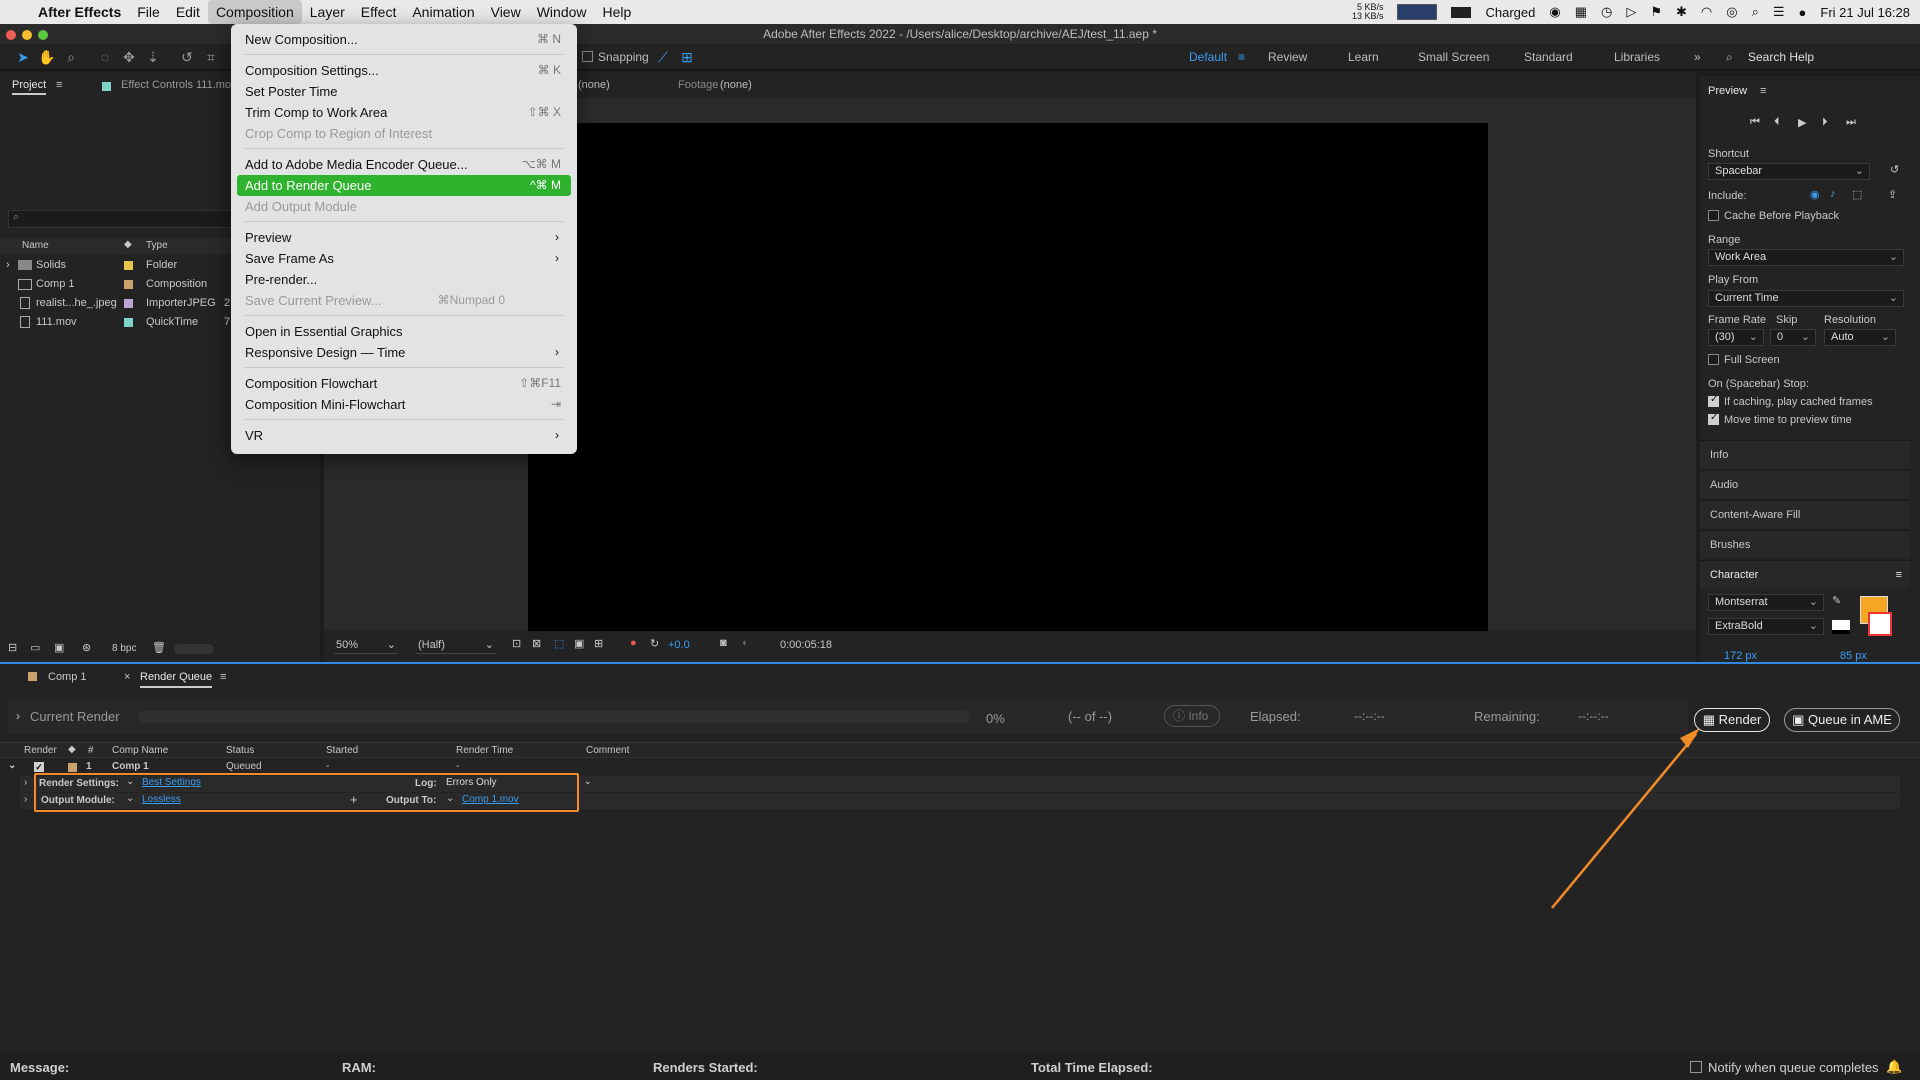 The height and width of the screenshot is (1080, 1920). I want to click on frame-rate-dropdown: (30) ⌄, so click(1736, 337).